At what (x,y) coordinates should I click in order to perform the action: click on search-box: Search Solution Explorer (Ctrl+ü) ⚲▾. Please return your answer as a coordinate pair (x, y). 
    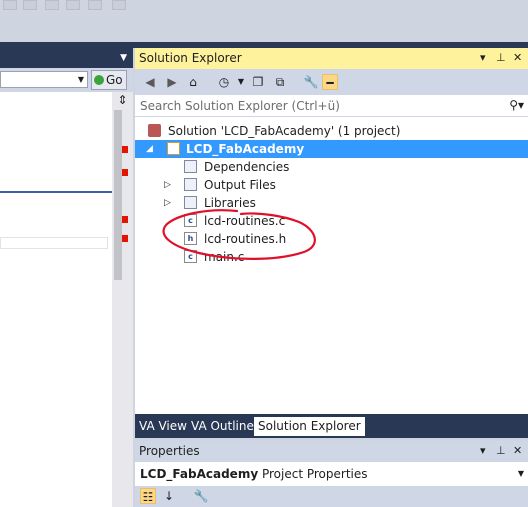
    Looking at the image, I should click on (331, 106).